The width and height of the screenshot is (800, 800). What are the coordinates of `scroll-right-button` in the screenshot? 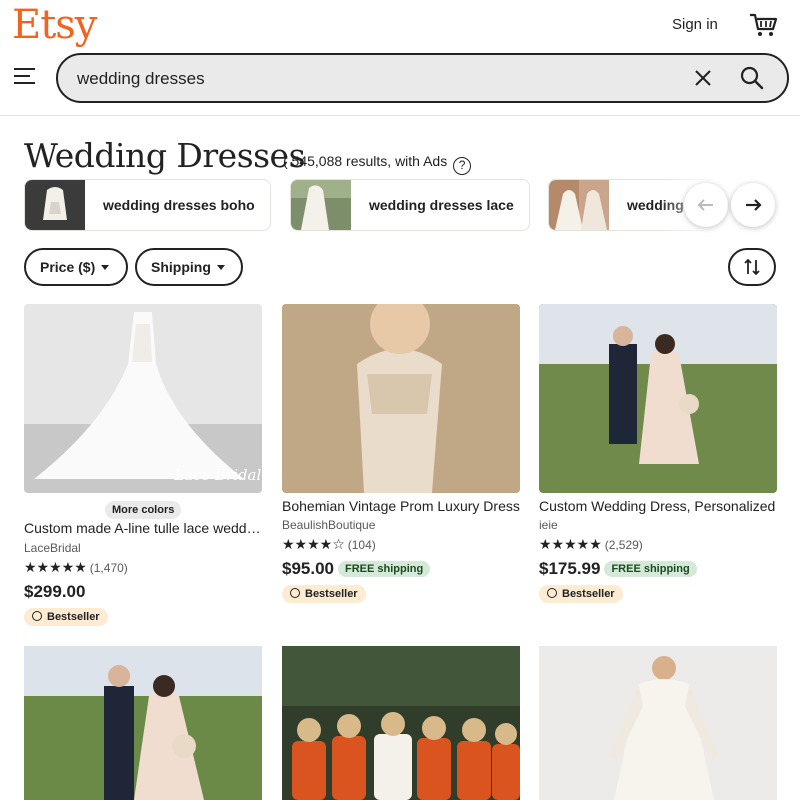 It's located at (753, 205).